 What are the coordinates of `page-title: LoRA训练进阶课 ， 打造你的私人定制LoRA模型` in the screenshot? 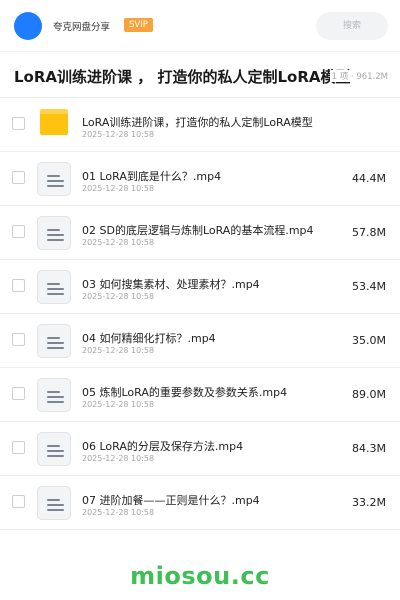 It's located at (182, 77).